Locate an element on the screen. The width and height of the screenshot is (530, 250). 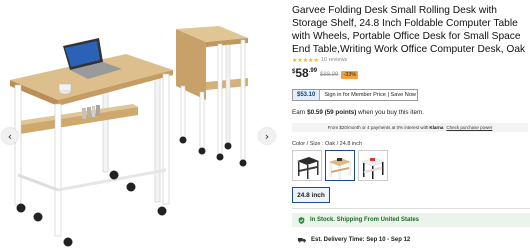
stock-status-text: In Stock. Shipping From United States is located at coordinates (365, 220).